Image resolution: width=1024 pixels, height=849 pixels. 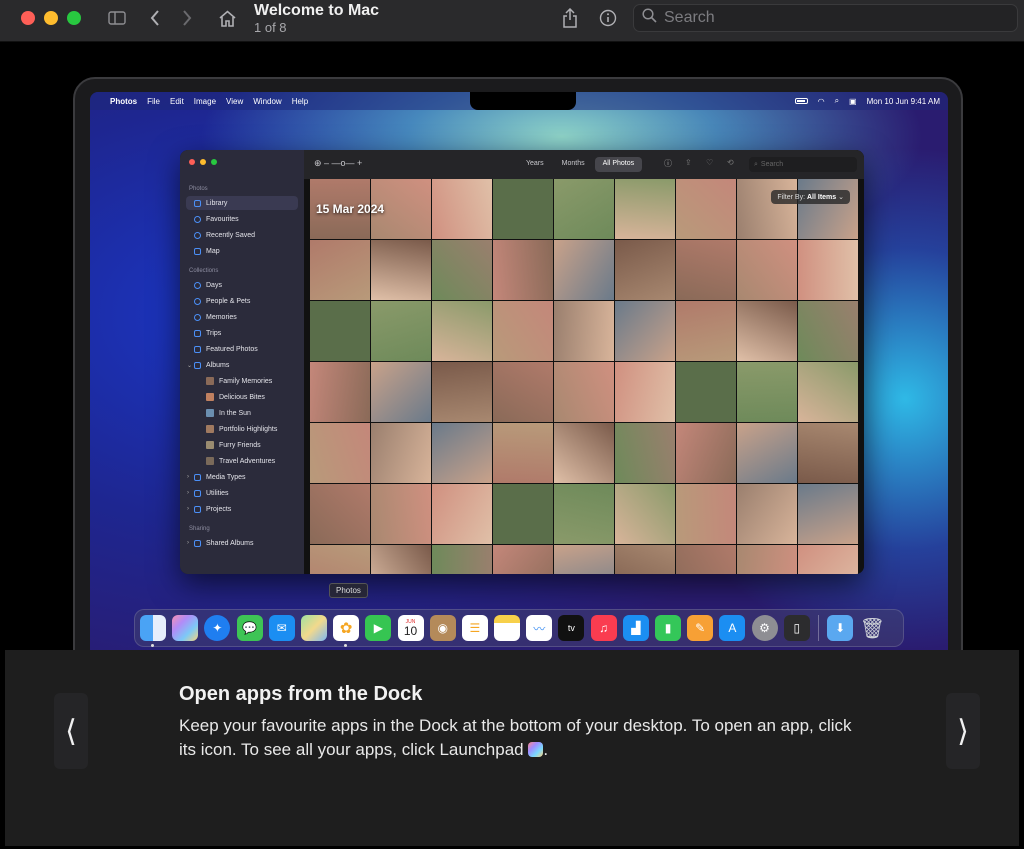 What do you see at coordinates (410, 628) in the screenshot?
I see `calendar-icon: JUN 10` at bounding box center [410, 628].